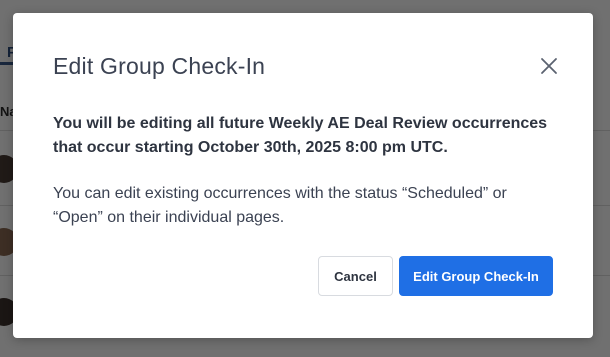 This screenshot has height=357, width=610. Describe the element at coordinates (355, 276) in the screenshot. I see `cancel-button: Cancel` at that location.